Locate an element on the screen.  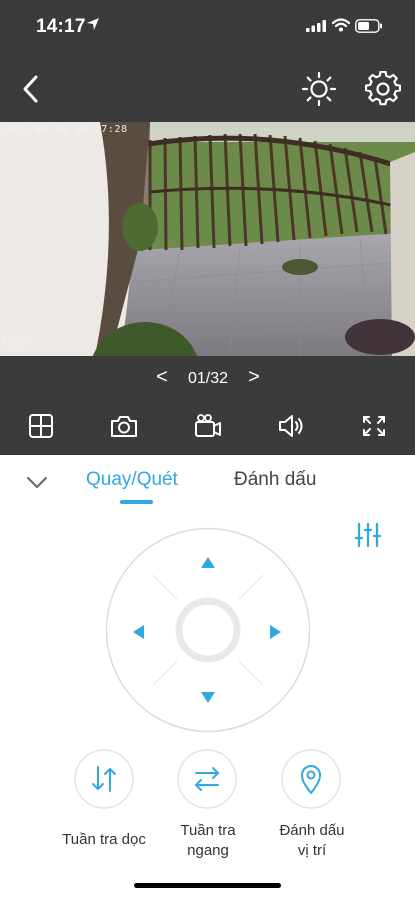
pan-up-arrow-icon is located at coordinates (208, 563).